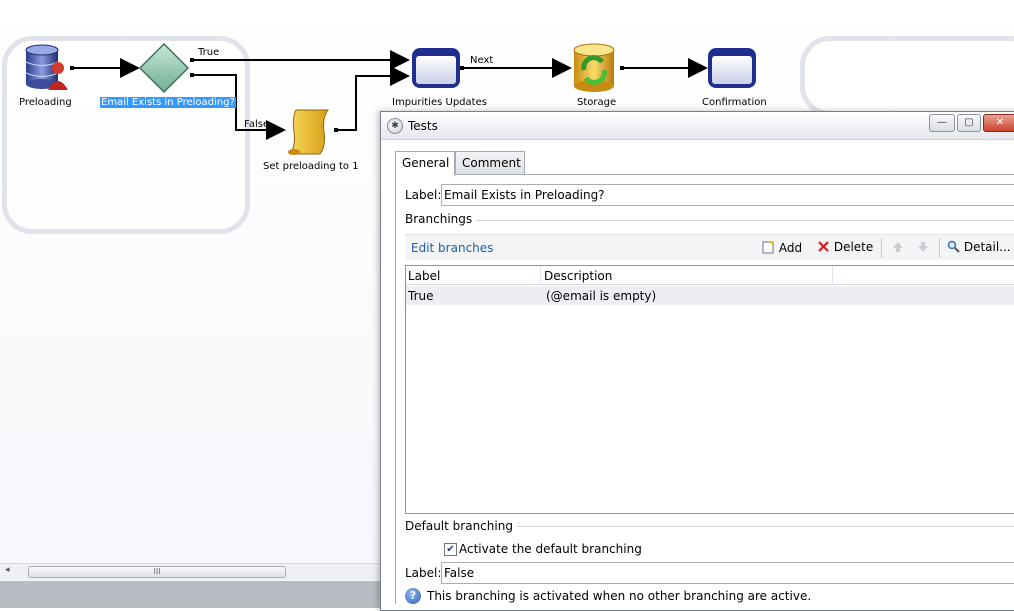 Image resolution: width=1014 pixels, height=611 pixels. What do you see at coordinates (709, 220) in the screenshot?
I see `branchings-rule` at bounding box center [709, 220].